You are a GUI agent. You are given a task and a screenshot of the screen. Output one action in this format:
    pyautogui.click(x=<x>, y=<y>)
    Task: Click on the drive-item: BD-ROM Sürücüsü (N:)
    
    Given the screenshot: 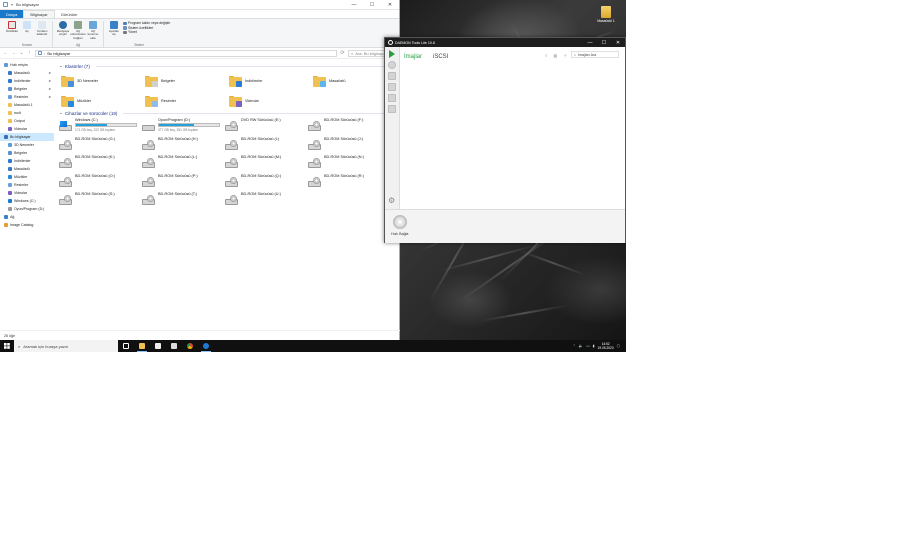 What is the action you would take?
    pyautogui.click(x=349, y=164)
    